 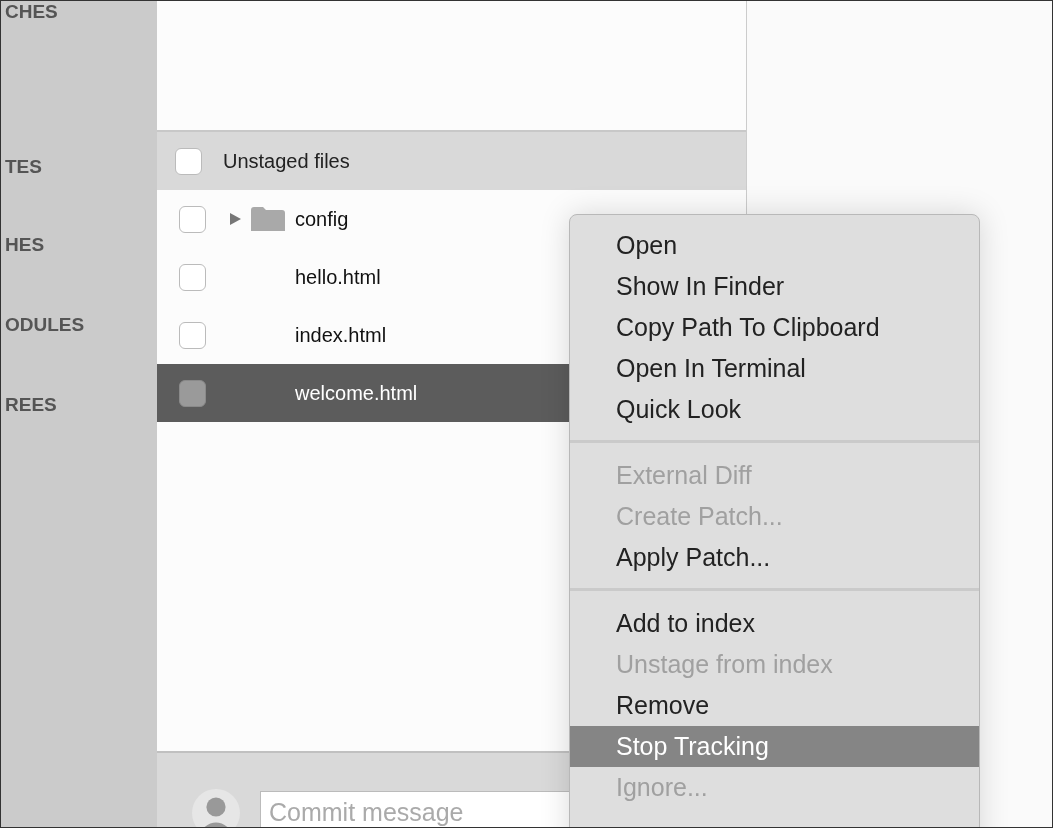 I want to click on file-name: index.html, so click(x=341, y=335).